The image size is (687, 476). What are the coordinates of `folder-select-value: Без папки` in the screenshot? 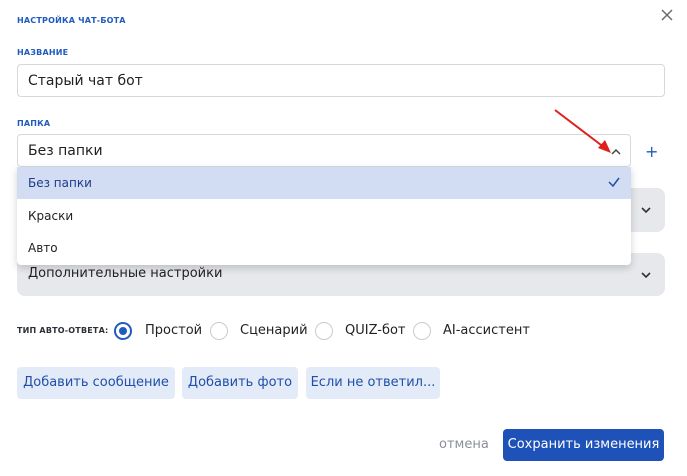 It's located at (65, 151).